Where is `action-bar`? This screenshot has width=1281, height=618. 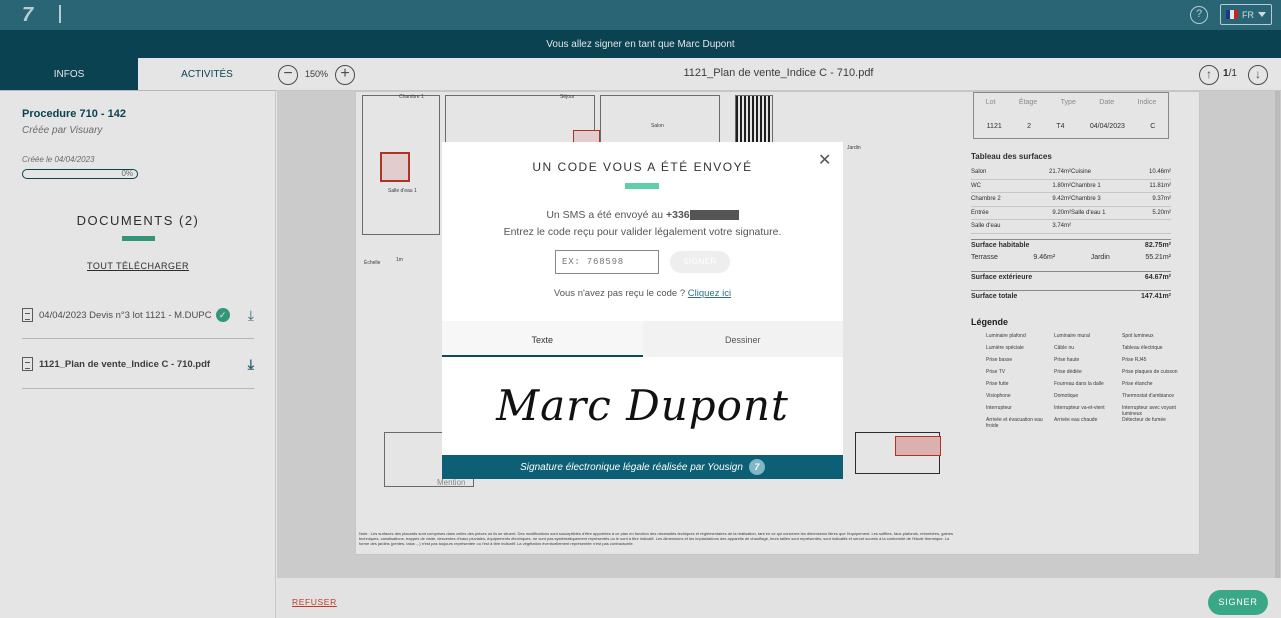
action-bar is located at coordinates (779, 598).